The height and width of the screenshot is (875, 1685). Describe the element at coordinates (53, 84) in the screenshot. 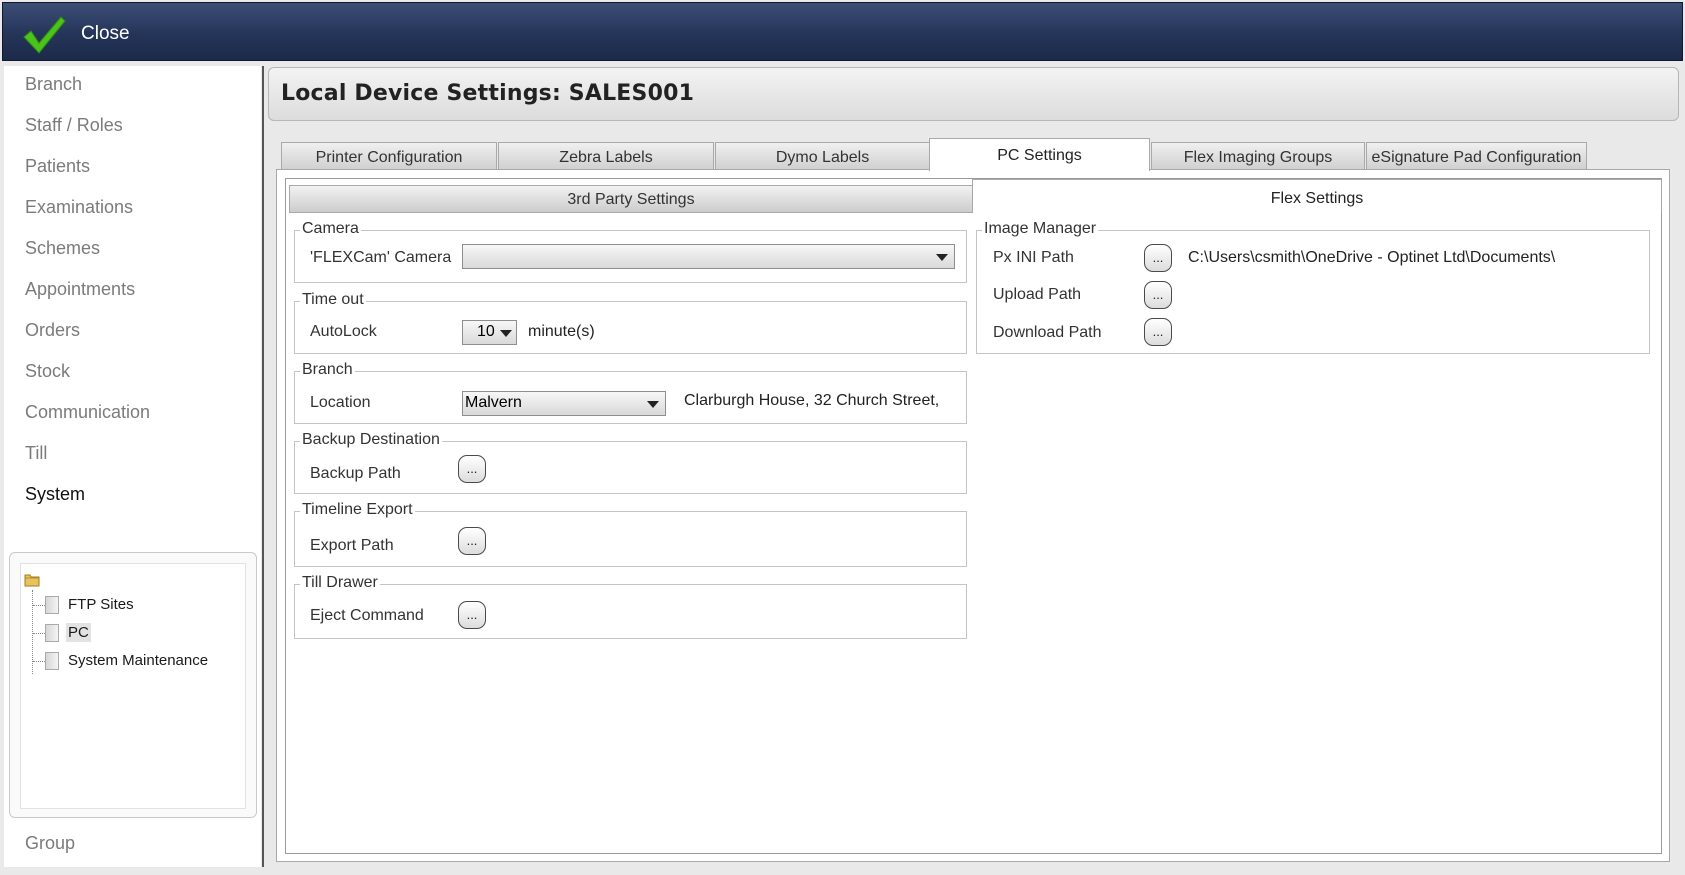

I see `sidebar-item-branch: Branch` at that location.